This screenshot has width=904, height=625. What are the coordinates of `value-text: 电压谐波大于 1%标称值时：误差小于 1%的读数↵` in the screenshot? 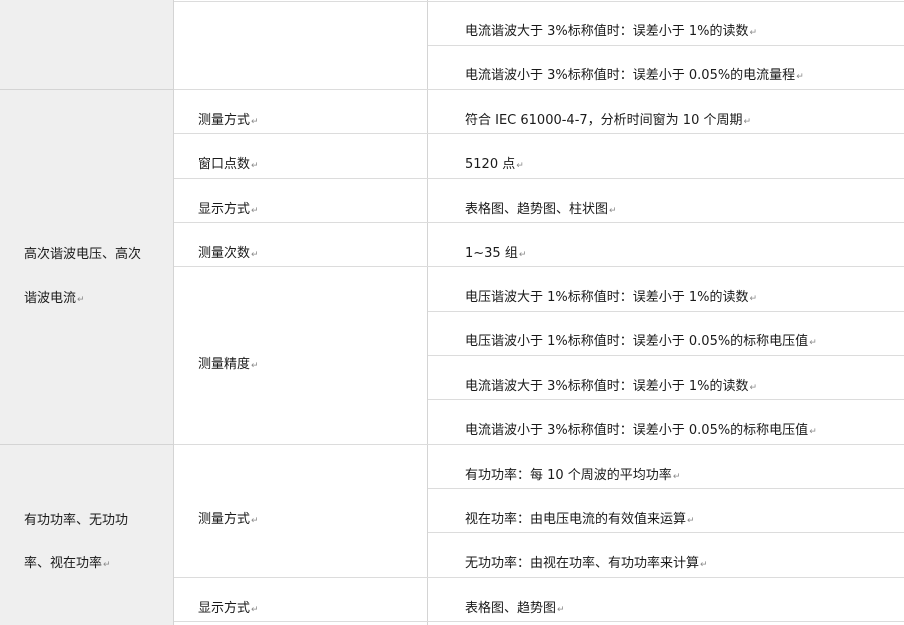 It's located at (611, 297).